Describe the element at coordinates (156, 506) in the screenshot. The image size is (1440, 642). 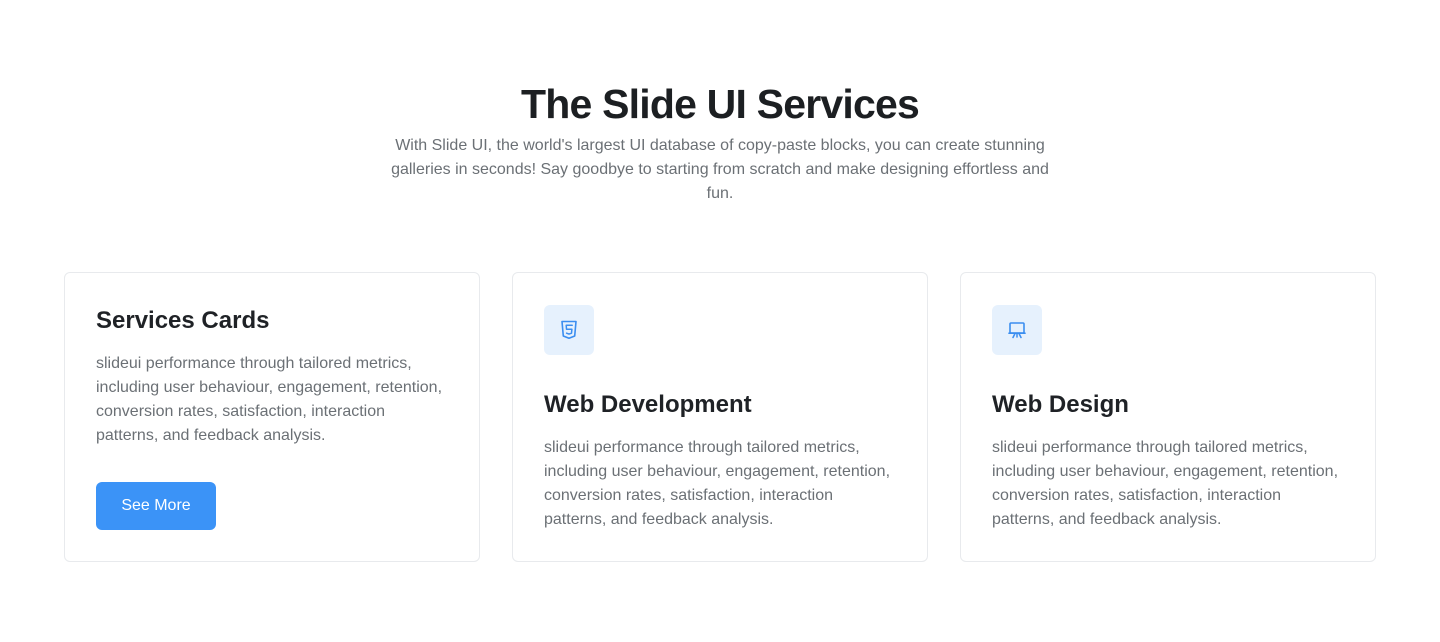
I see `see-more-button: See More` at that location.